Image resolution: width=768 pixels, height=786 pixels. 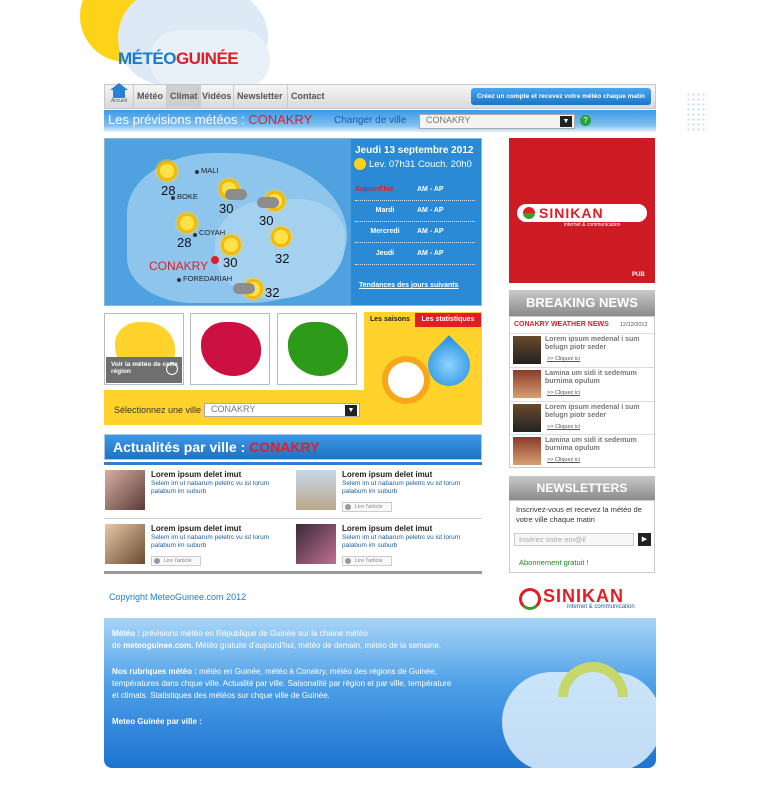 I want to click on nav-item-newsletter: Newsletter, so click(x=259, y=96).